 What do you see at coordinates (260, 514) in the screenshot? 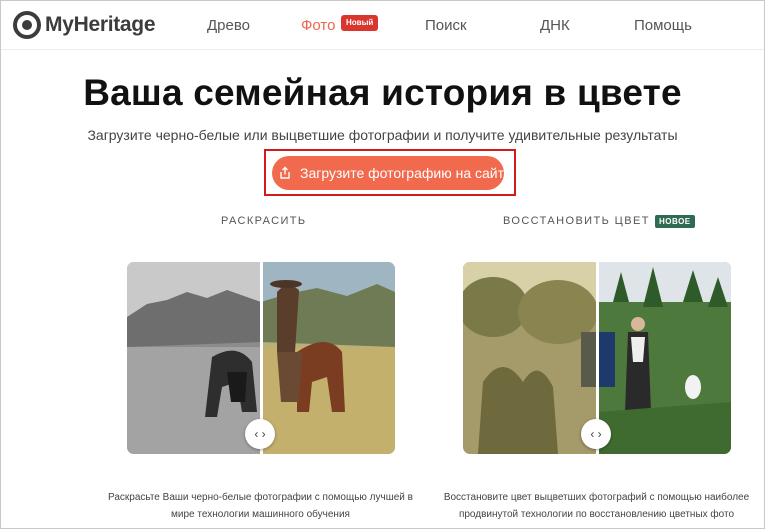
I see `colorize-caption-line2: мире технологии машинного обучения` at bounding box center [260, 514].